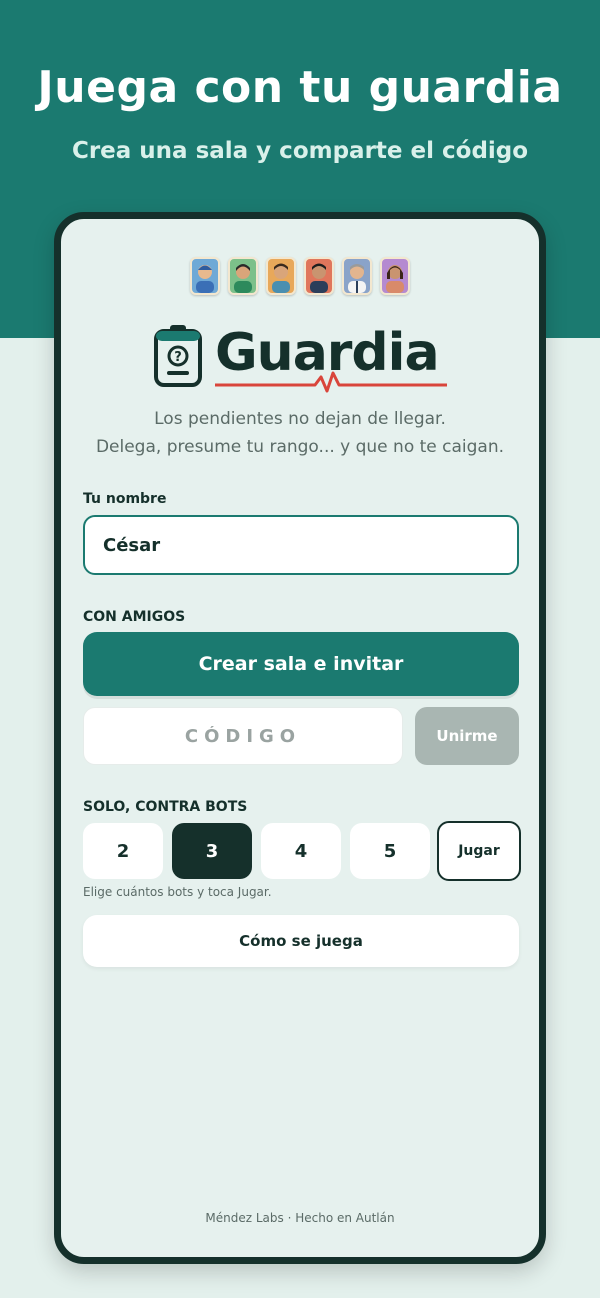  I want to click on app-logo: ? Guardia, so click(303, 358).